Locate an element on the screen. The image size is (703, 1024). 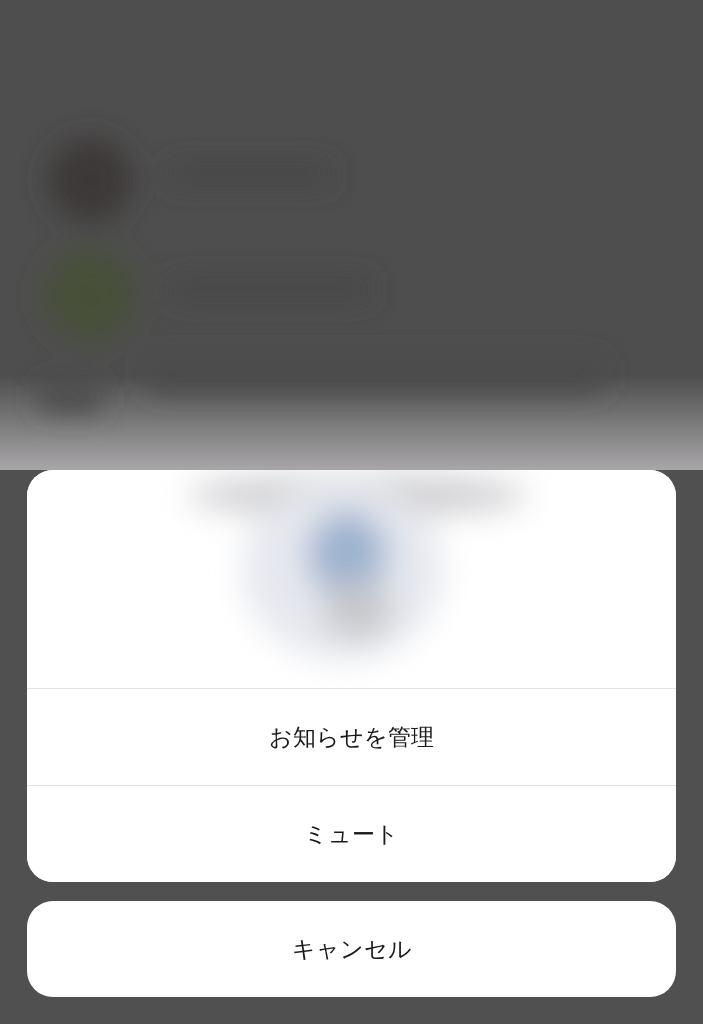
action-button: ミュート is located at coordinates (351, 833).